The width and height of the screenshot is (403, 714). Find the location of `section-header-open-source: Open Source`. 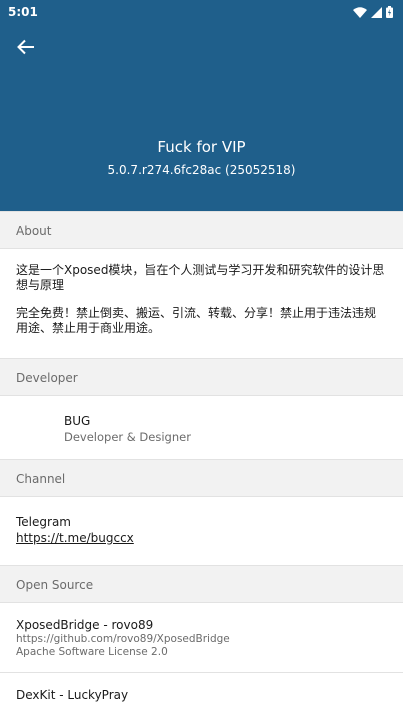

section-header-open-source: Open Source is located at coordinates (201, 584).